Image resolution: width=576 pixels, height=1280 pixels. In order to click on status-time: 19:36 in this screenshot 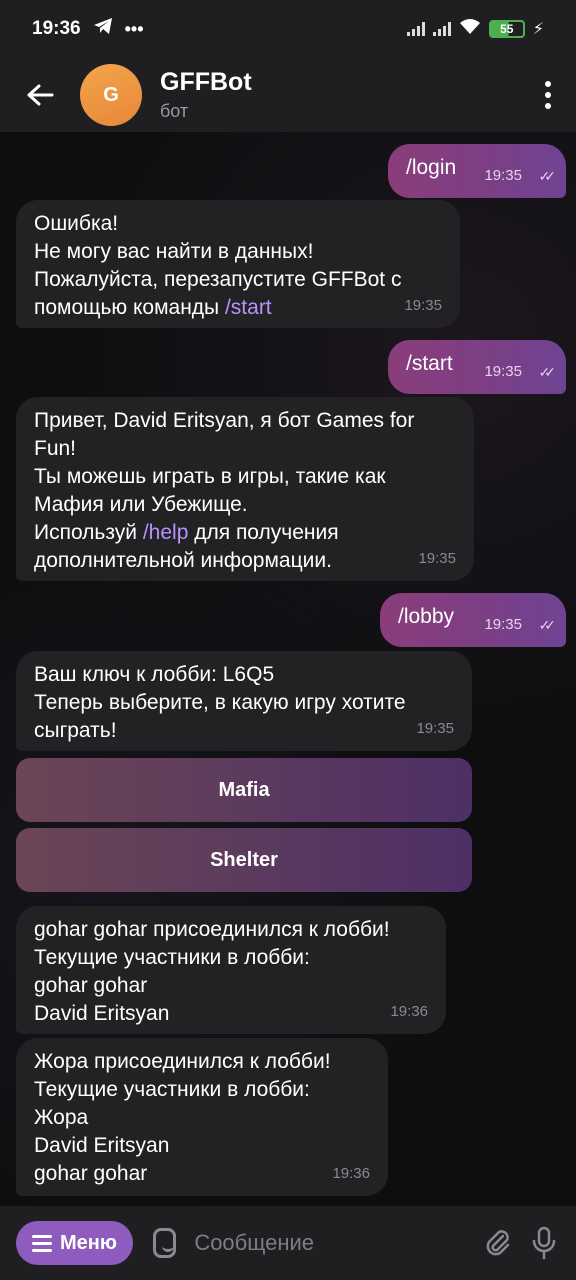, I will do `click(56, 28)`.